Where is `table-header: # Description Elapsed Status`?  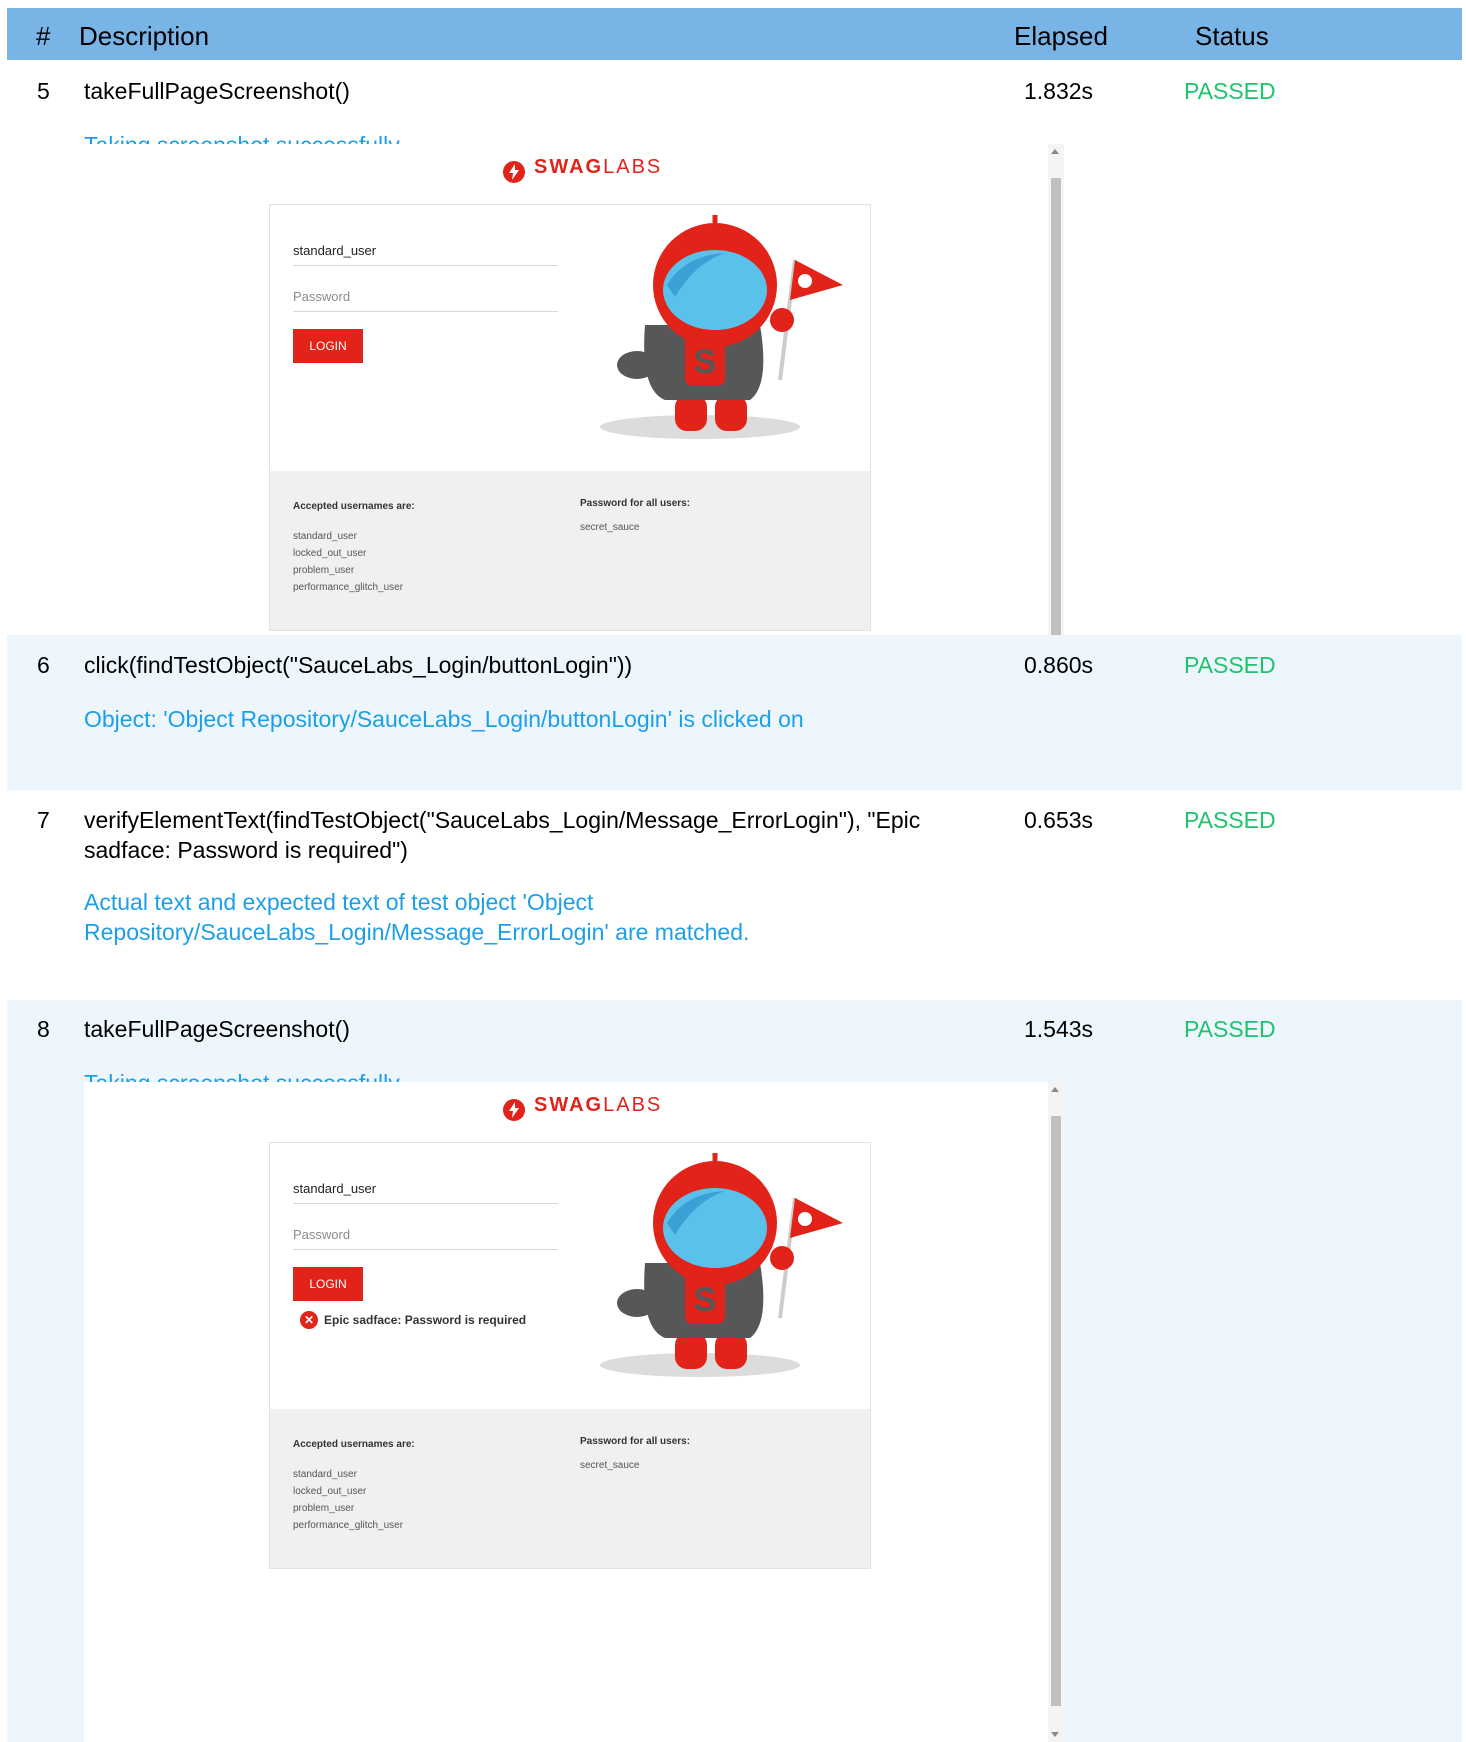
table-header: # Description Elapsed Status is located at coordinates (734, 34).